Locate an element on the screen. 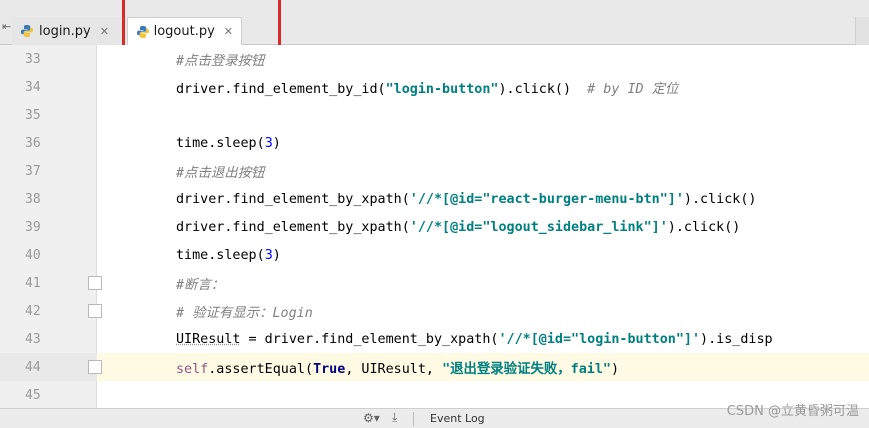 Image resolution: width=869 pixels, height=428 pixels. line-number-cell: 39 is located at coordinates (48, 227).